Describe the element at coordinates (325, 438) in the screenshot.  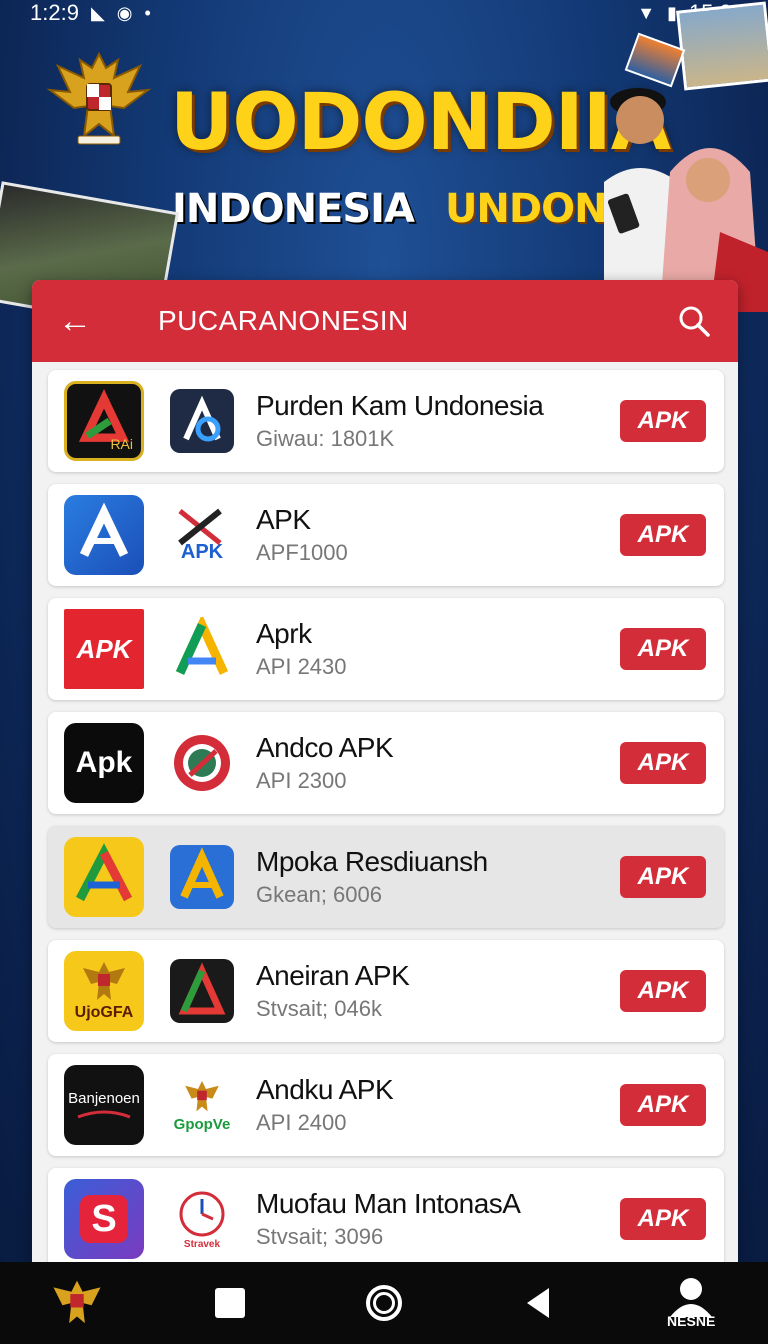
I see `app-subtitle: Giwau: 1801K` at that location.